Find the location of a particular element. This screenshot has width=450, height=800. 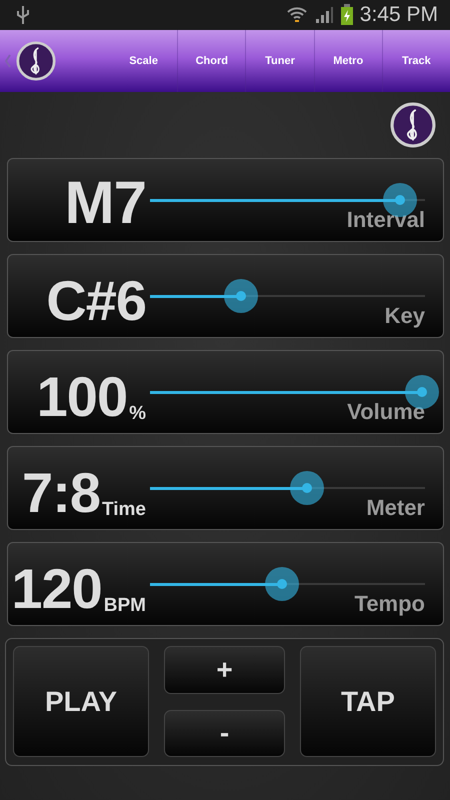

value-readout: 120 is located at coordinates (56, 589).